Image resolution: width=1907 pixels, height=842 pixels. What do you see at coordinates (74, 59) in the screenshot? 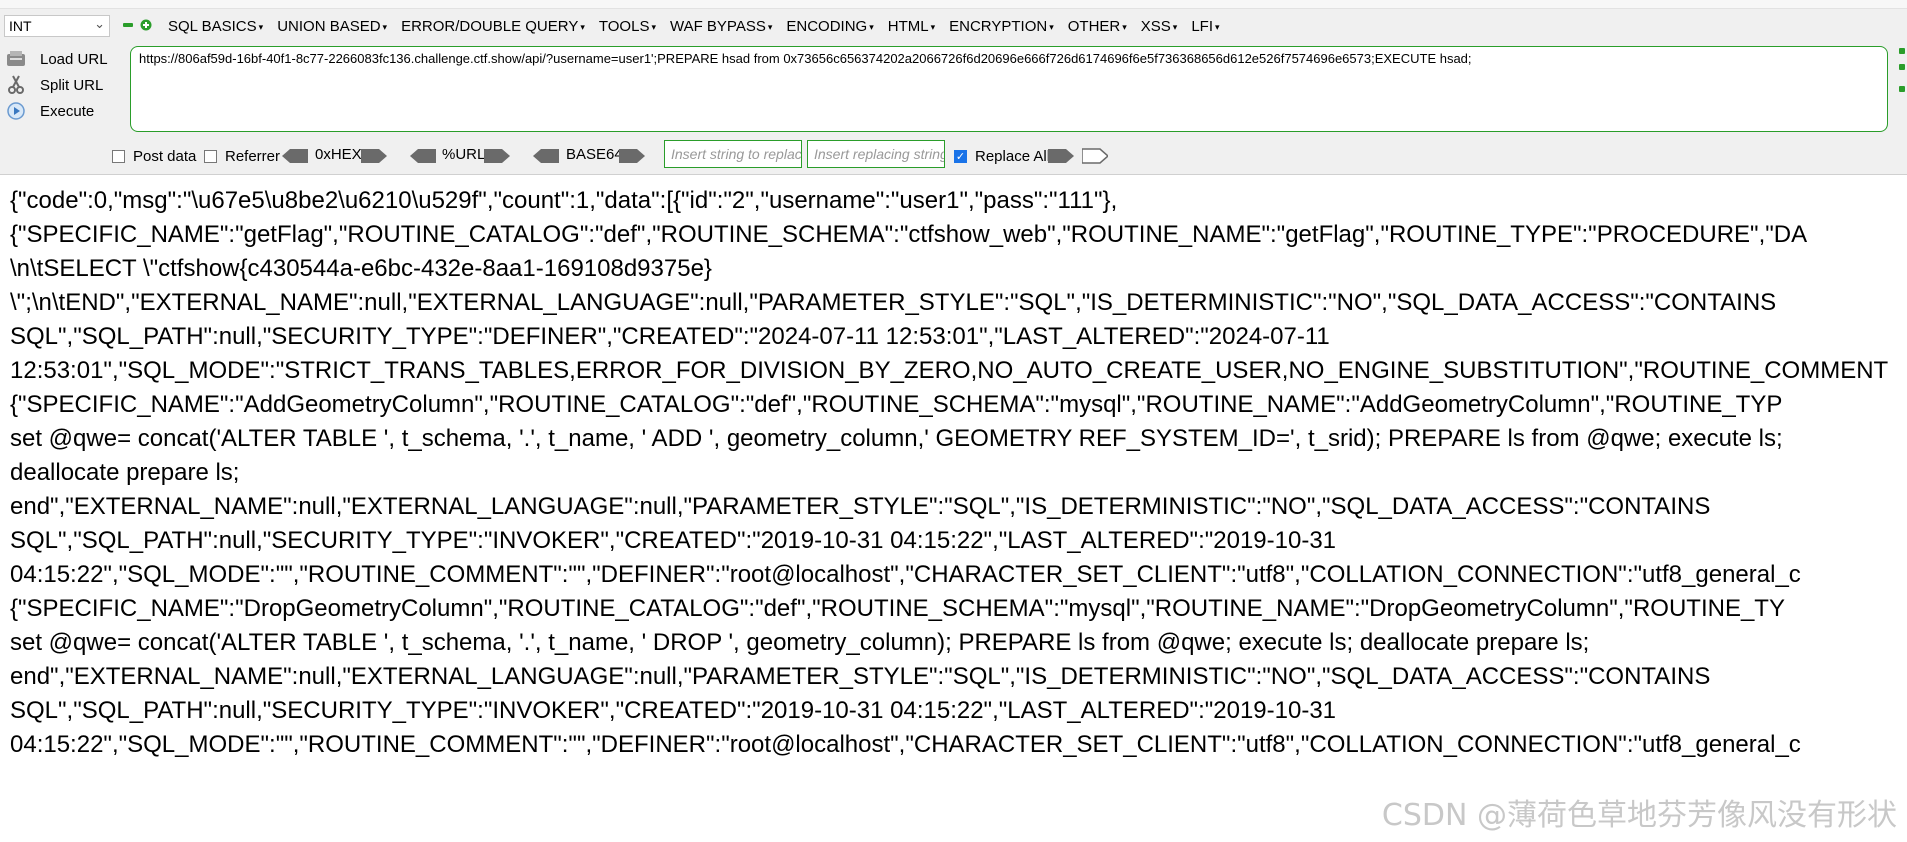
I see `load-url-label: Load URL` at bounding box center [74, 59].